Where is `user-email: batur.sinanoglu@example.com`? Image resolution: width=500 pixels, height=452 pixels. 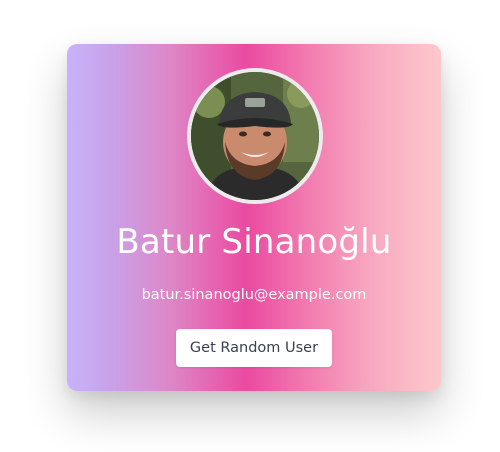
user-email: batur.sinanoglu@example.com is located at coordinates (254, 295).